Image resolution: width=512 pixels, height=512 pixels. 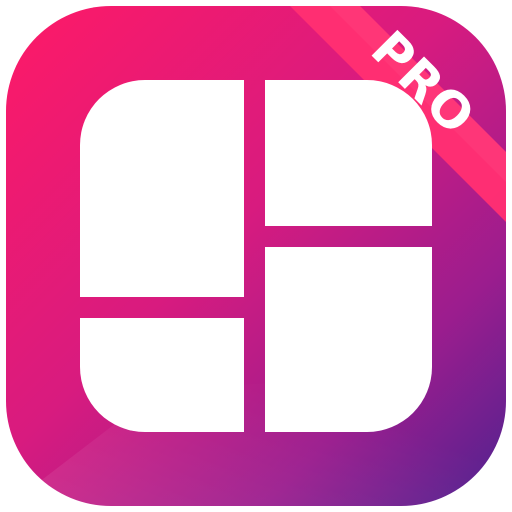 I want to click on collage-tile-top-right, so click(x=348, y=153).